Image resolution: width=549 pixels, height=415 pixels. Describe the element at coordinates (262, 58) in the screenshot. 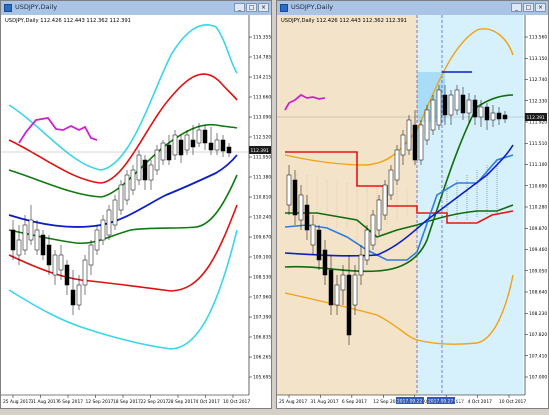

I see `price-tick-label: 114.785` at that location.